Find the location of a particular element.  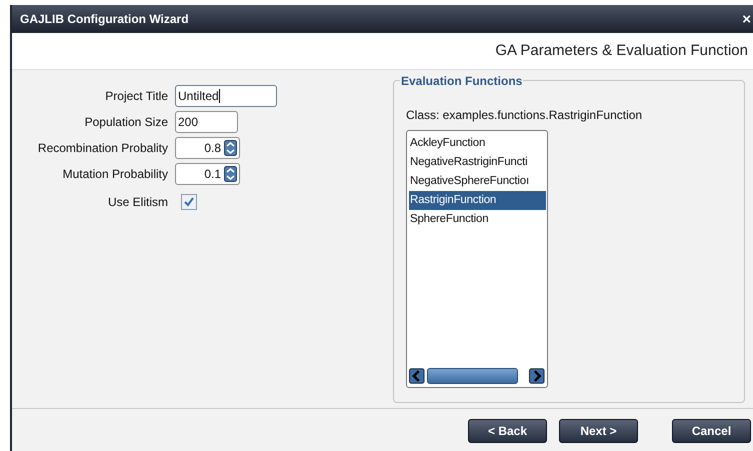

list-item: NegativeRastriginFuncti is located at coordinates (477, 162).